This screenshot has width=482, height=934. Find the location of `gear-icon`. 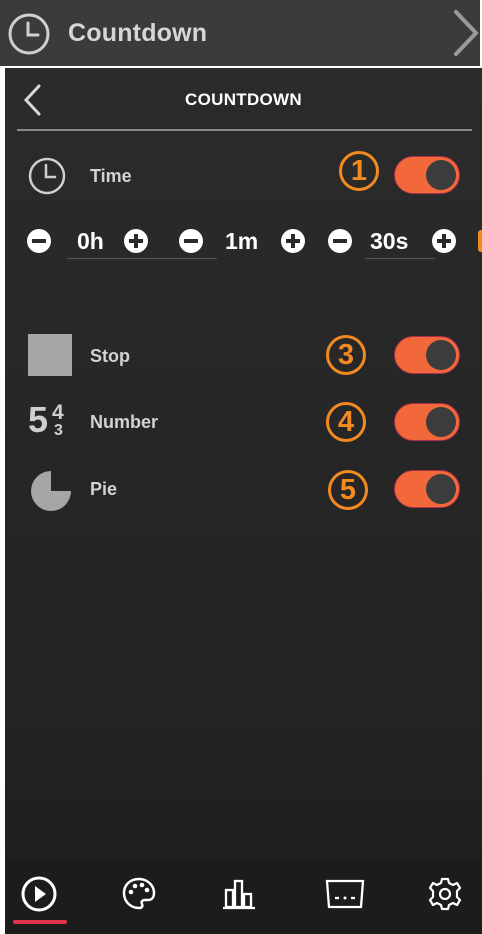

gear-icon is located at coordinates (445, 894).